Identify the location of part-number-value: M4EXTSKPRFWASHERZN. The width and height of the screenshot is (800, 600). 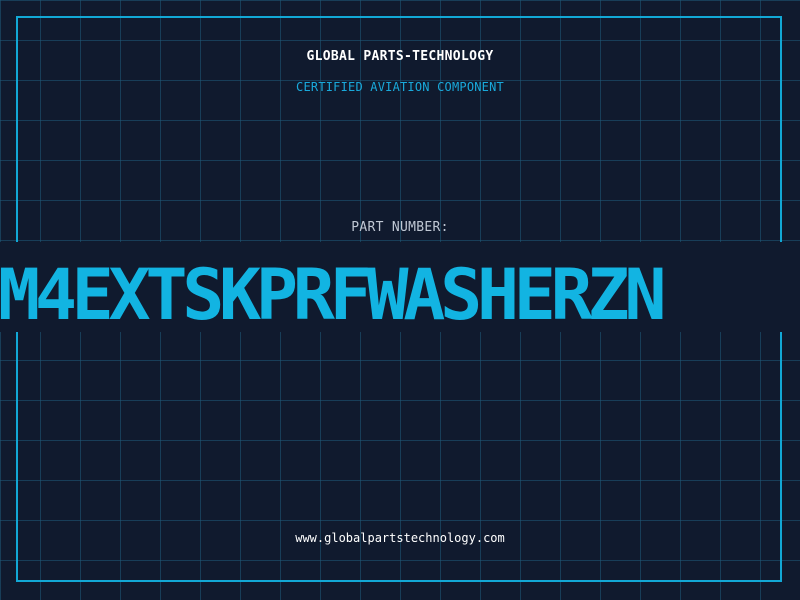
(333, 295).